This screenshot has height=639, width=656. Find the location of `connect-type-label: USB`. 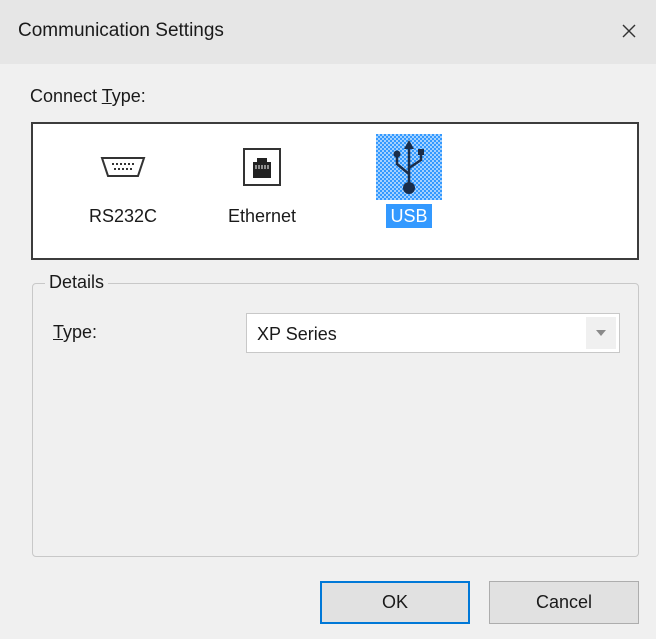

connect-type-label: USB is located at coordinates (409, 216).